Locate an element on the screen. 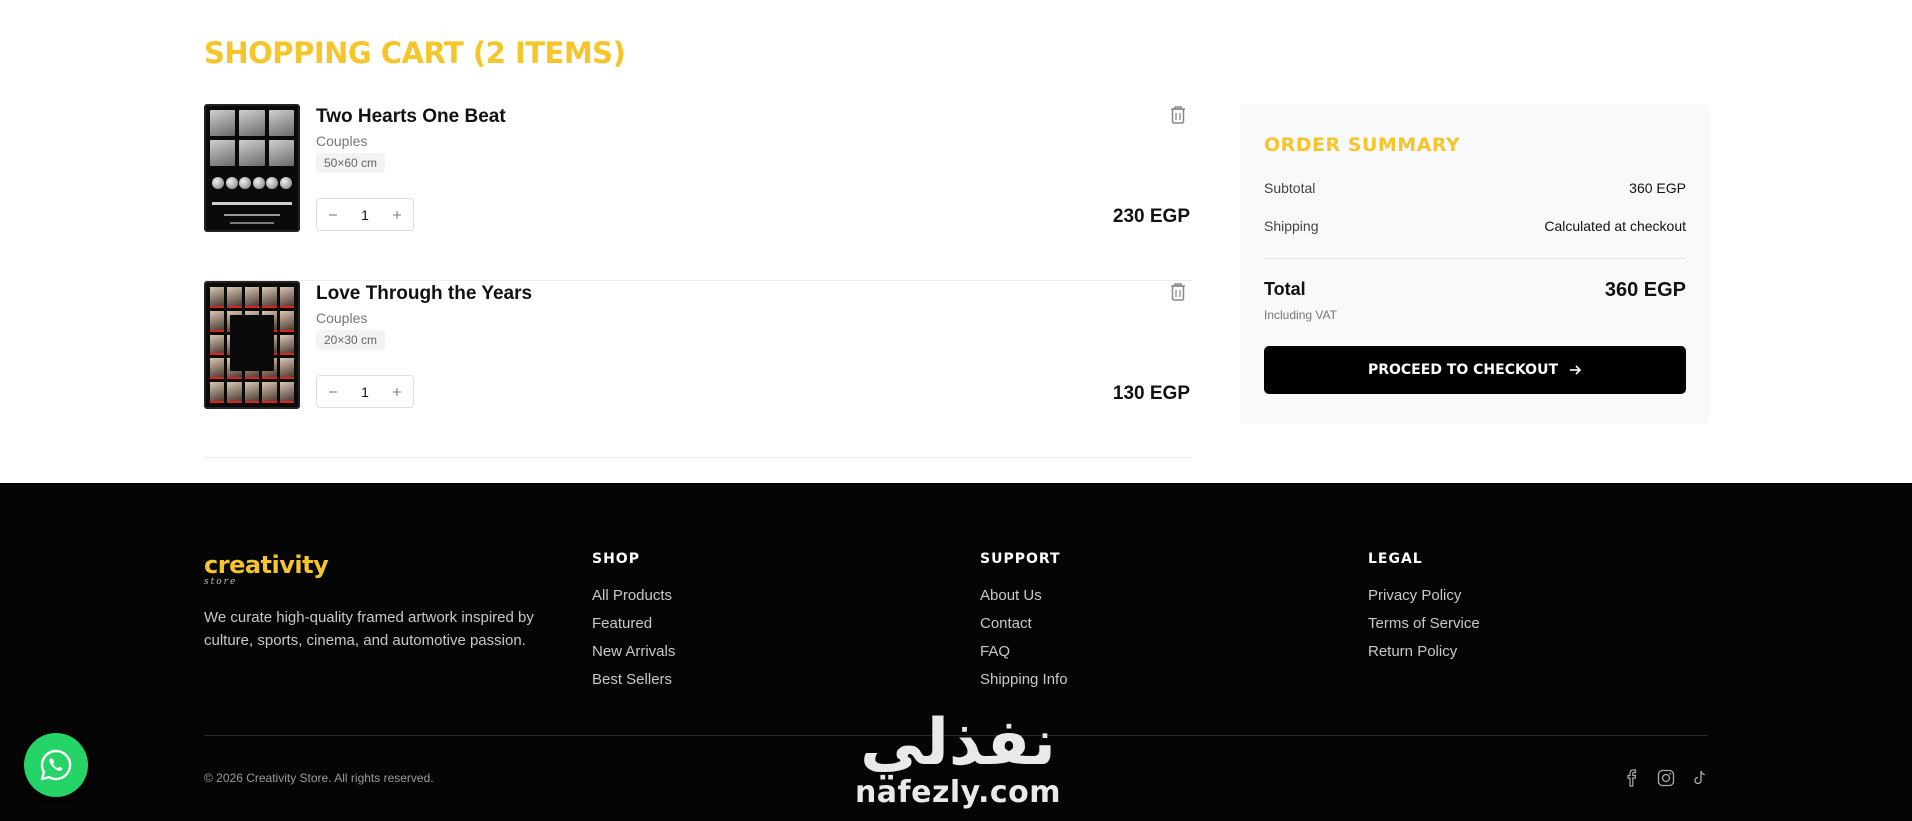 The width and height of the screenshot is (1912, 821). checkout-label: PROCEED TO CHECKOUT is located at coordinates (1463, 370).